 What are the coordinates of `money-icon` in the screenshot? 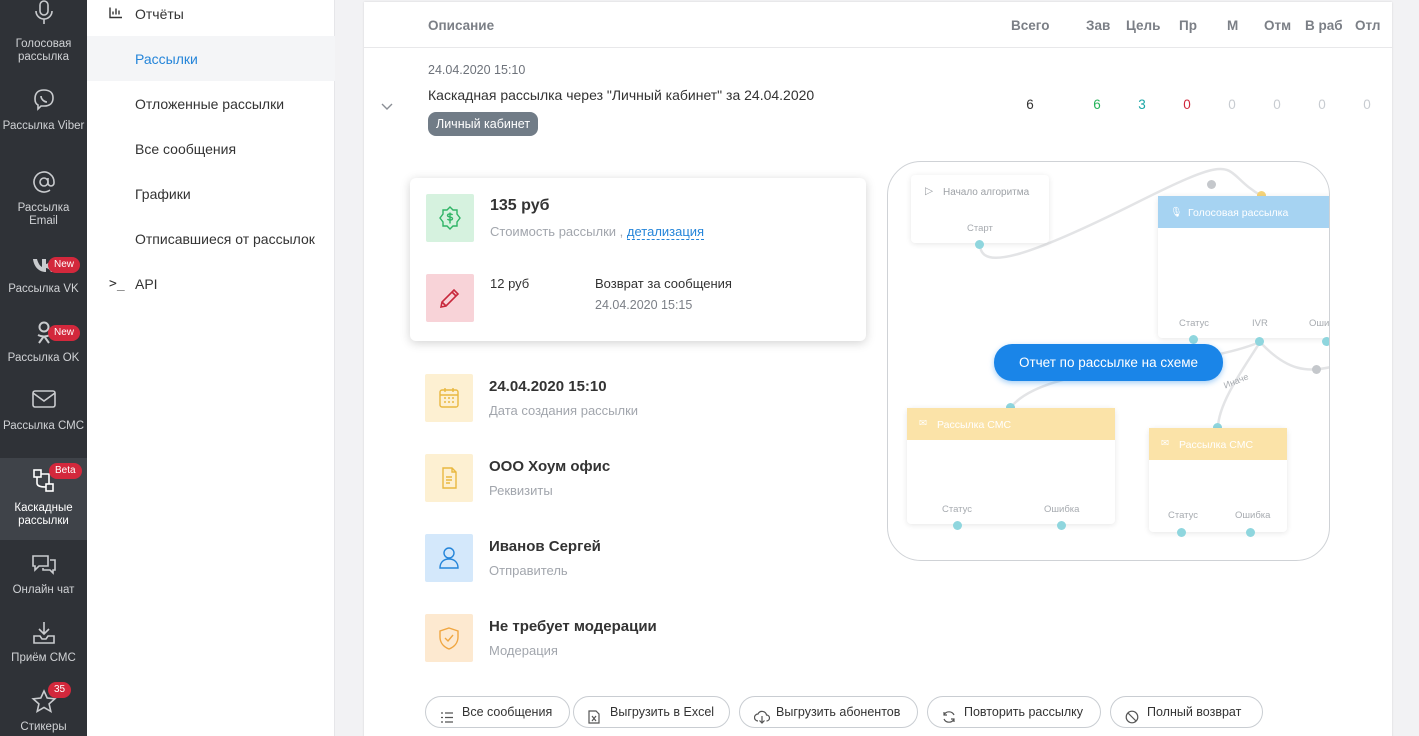 It's located at (450, 218).